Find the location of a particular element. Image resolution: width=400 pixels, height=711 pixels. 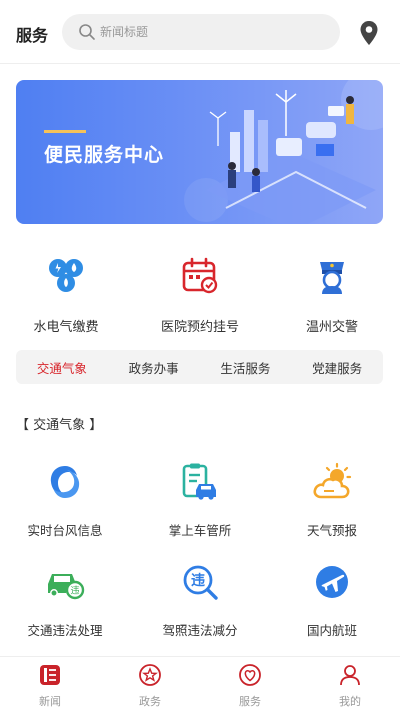

search-input is located at coordinates (210, 32).